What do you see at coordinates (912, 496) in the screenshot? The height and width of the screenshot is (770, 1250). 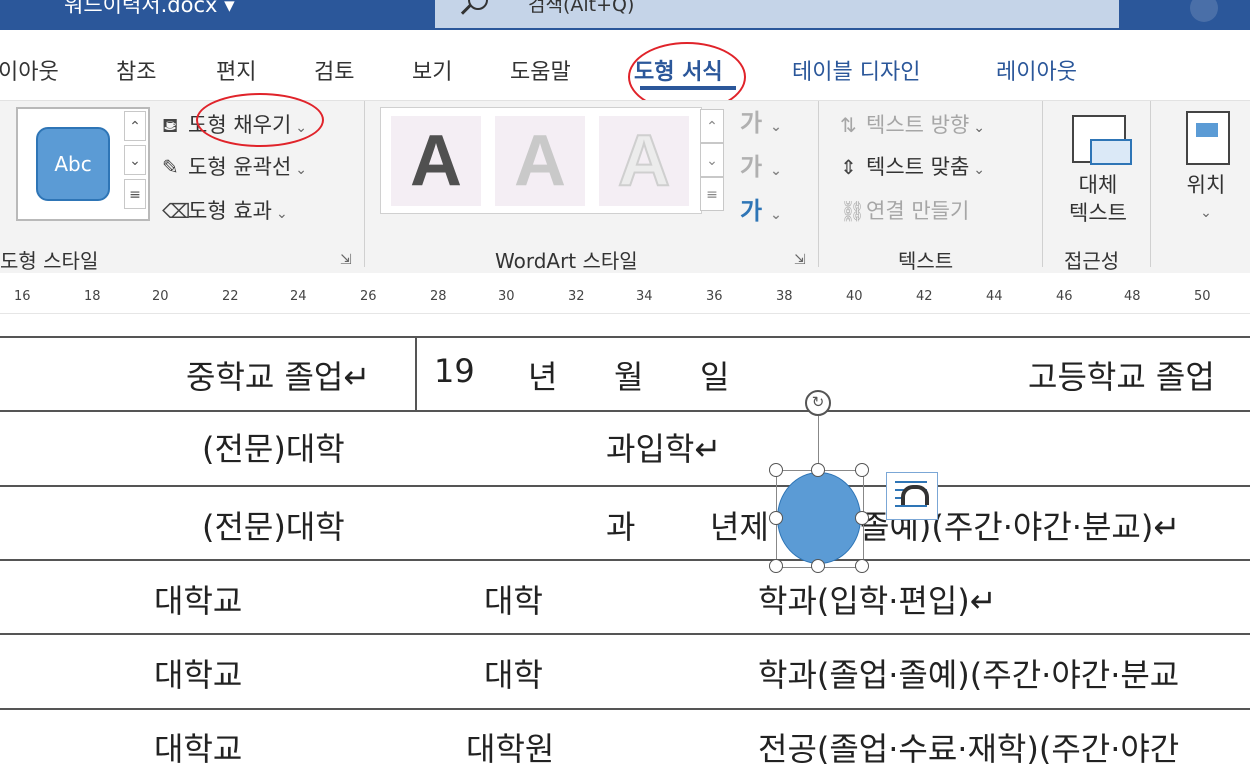 I see `layout-options-icon` at bounding box center [912, 496].